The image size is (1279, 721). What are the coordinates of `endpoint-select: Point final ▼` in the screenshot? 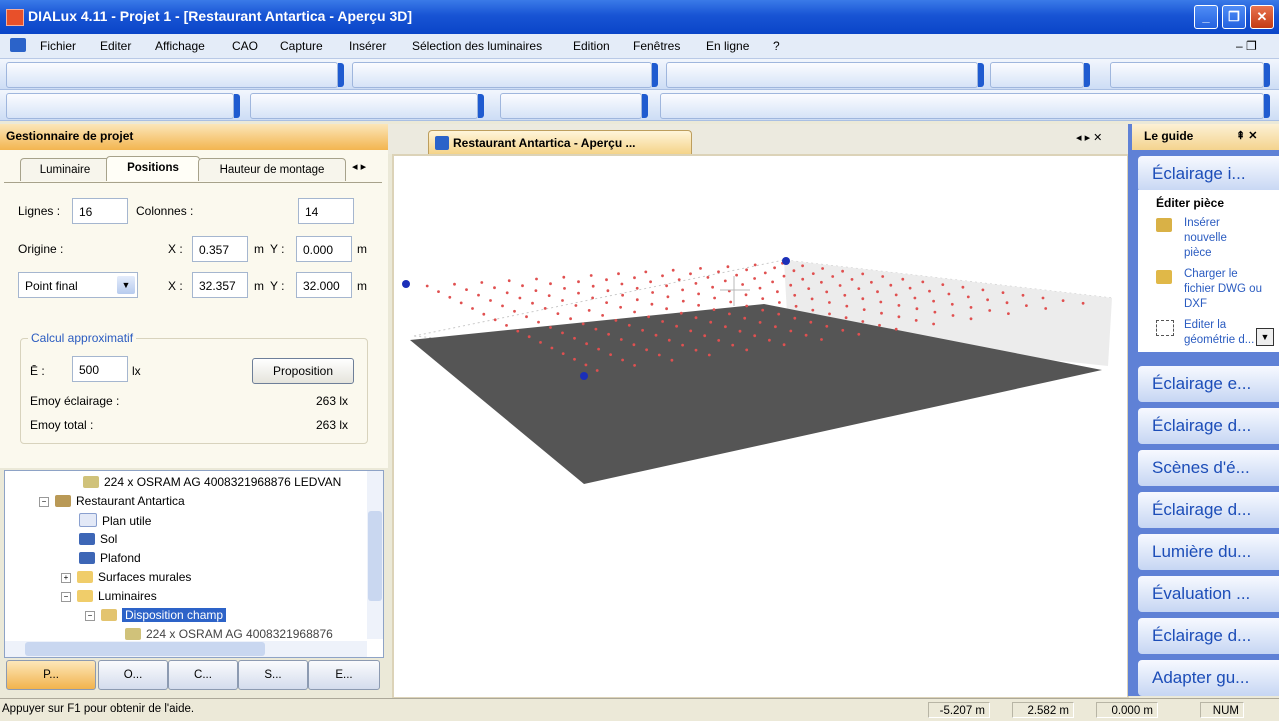 It's located at (78, 285).